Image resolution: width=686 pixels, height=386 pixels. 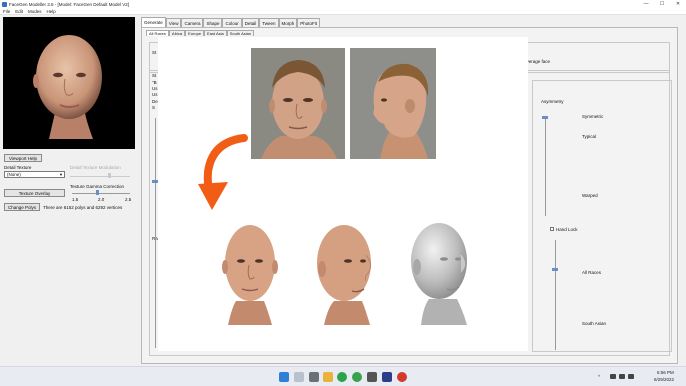 I want to click on windows-taskbar: ^ 6:56 PM 6/29/2022, so click(x=343, y=376).